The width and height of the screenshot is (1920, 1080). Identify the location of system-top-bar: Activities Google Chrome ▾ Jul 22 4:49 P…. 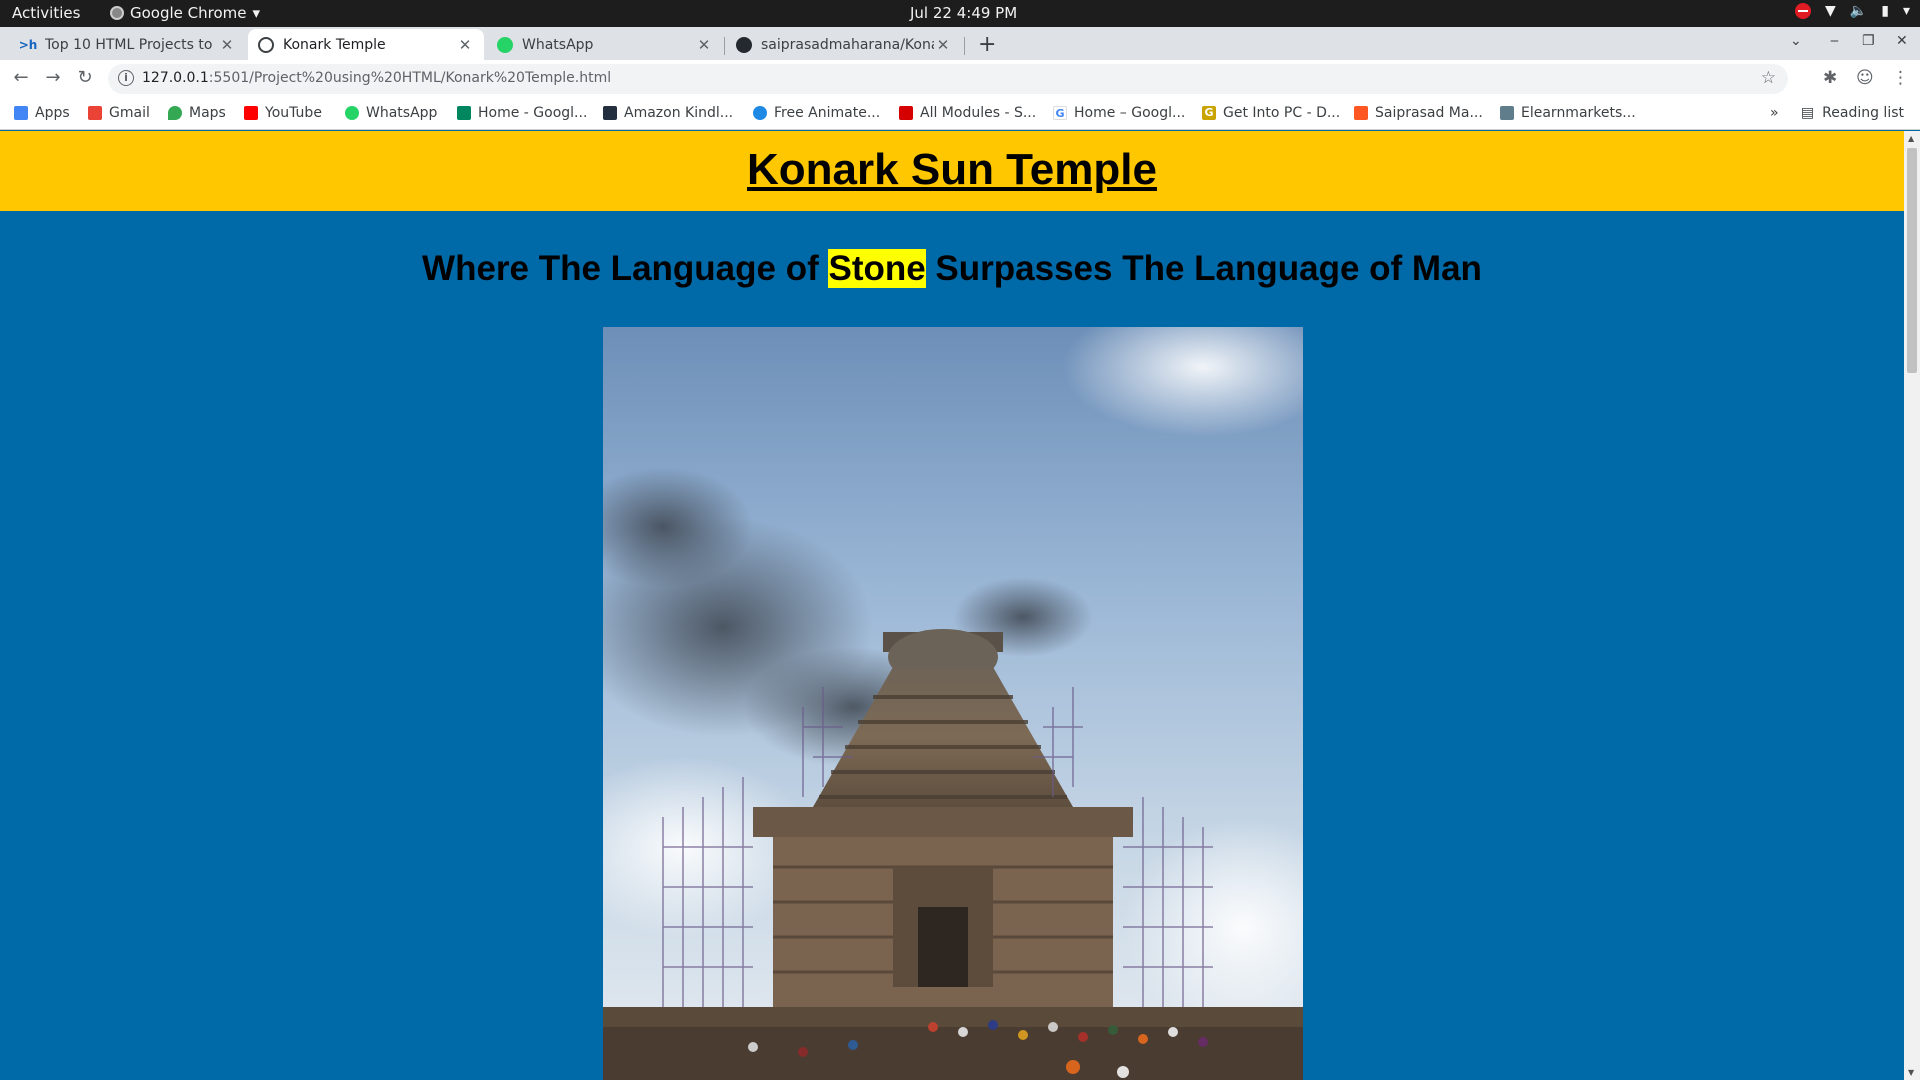
(960, 13).